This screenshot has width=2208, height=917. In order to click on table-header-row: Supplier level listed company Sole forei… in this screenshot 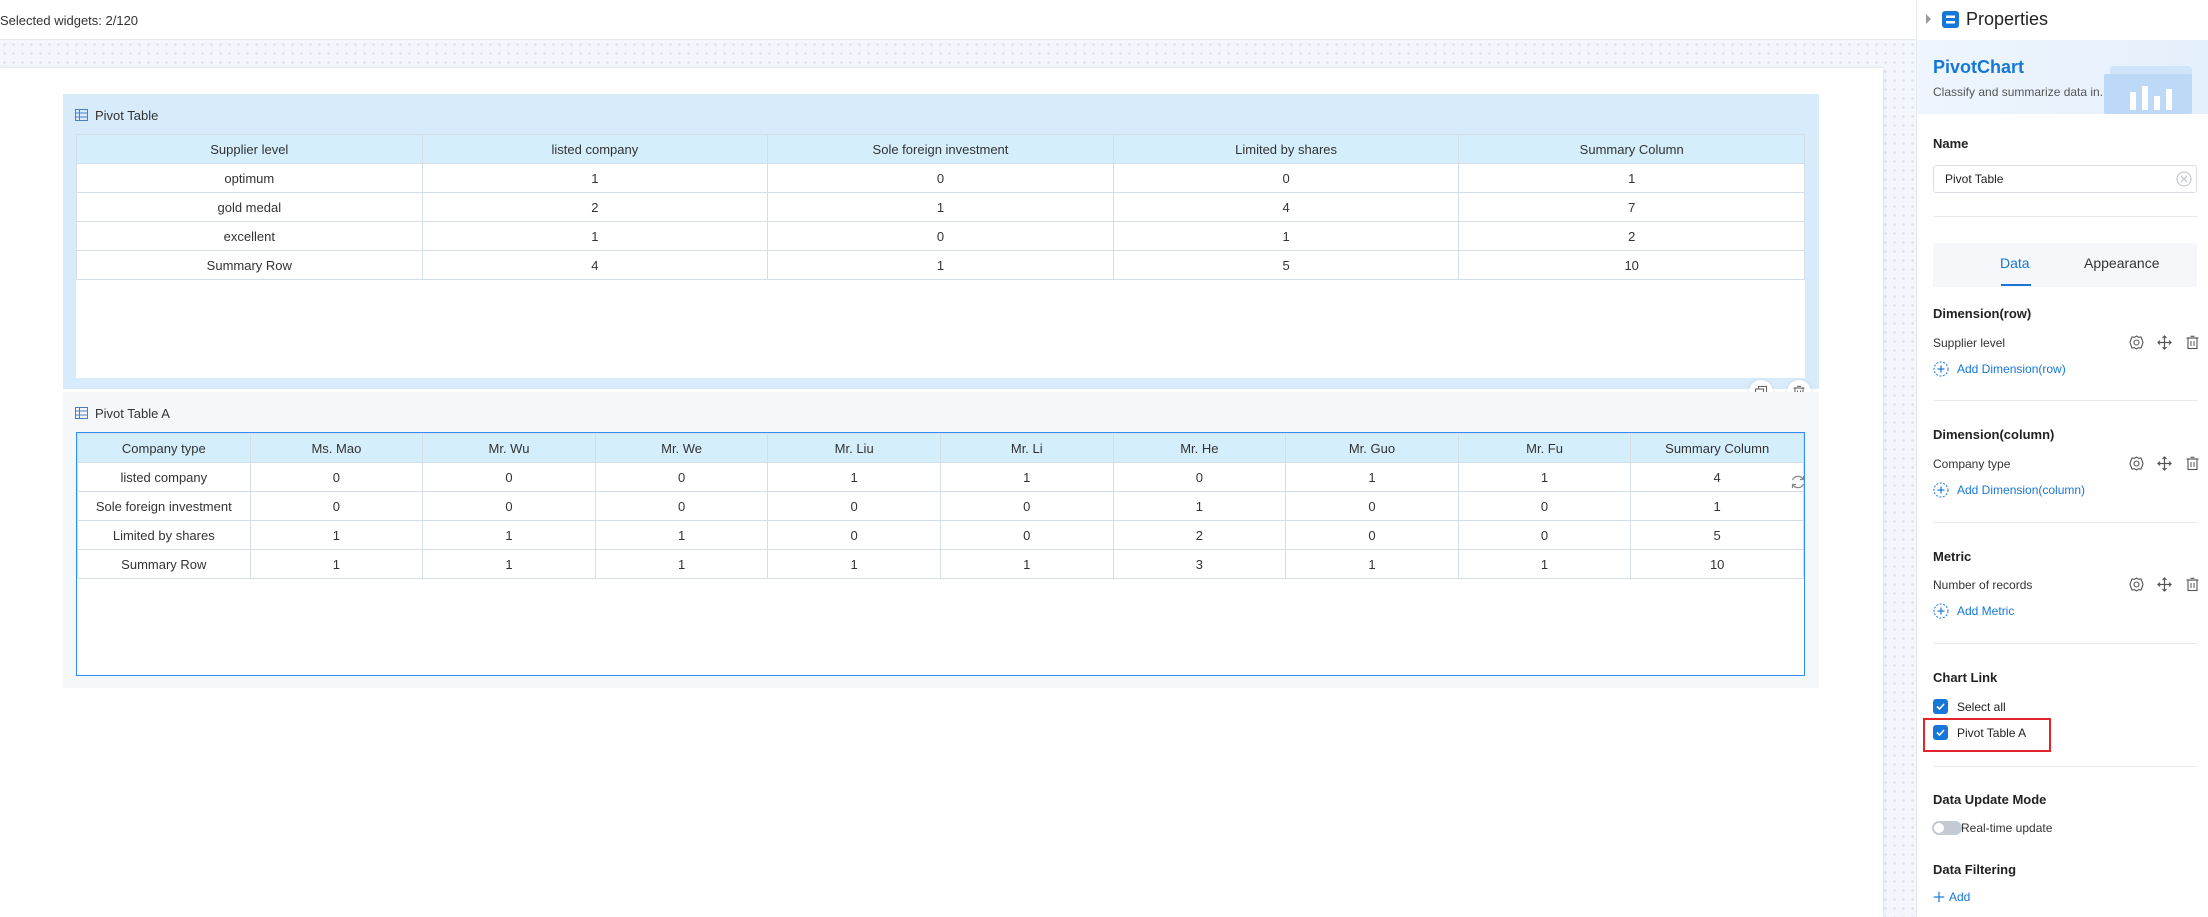, I will do `click(940, 149)`.